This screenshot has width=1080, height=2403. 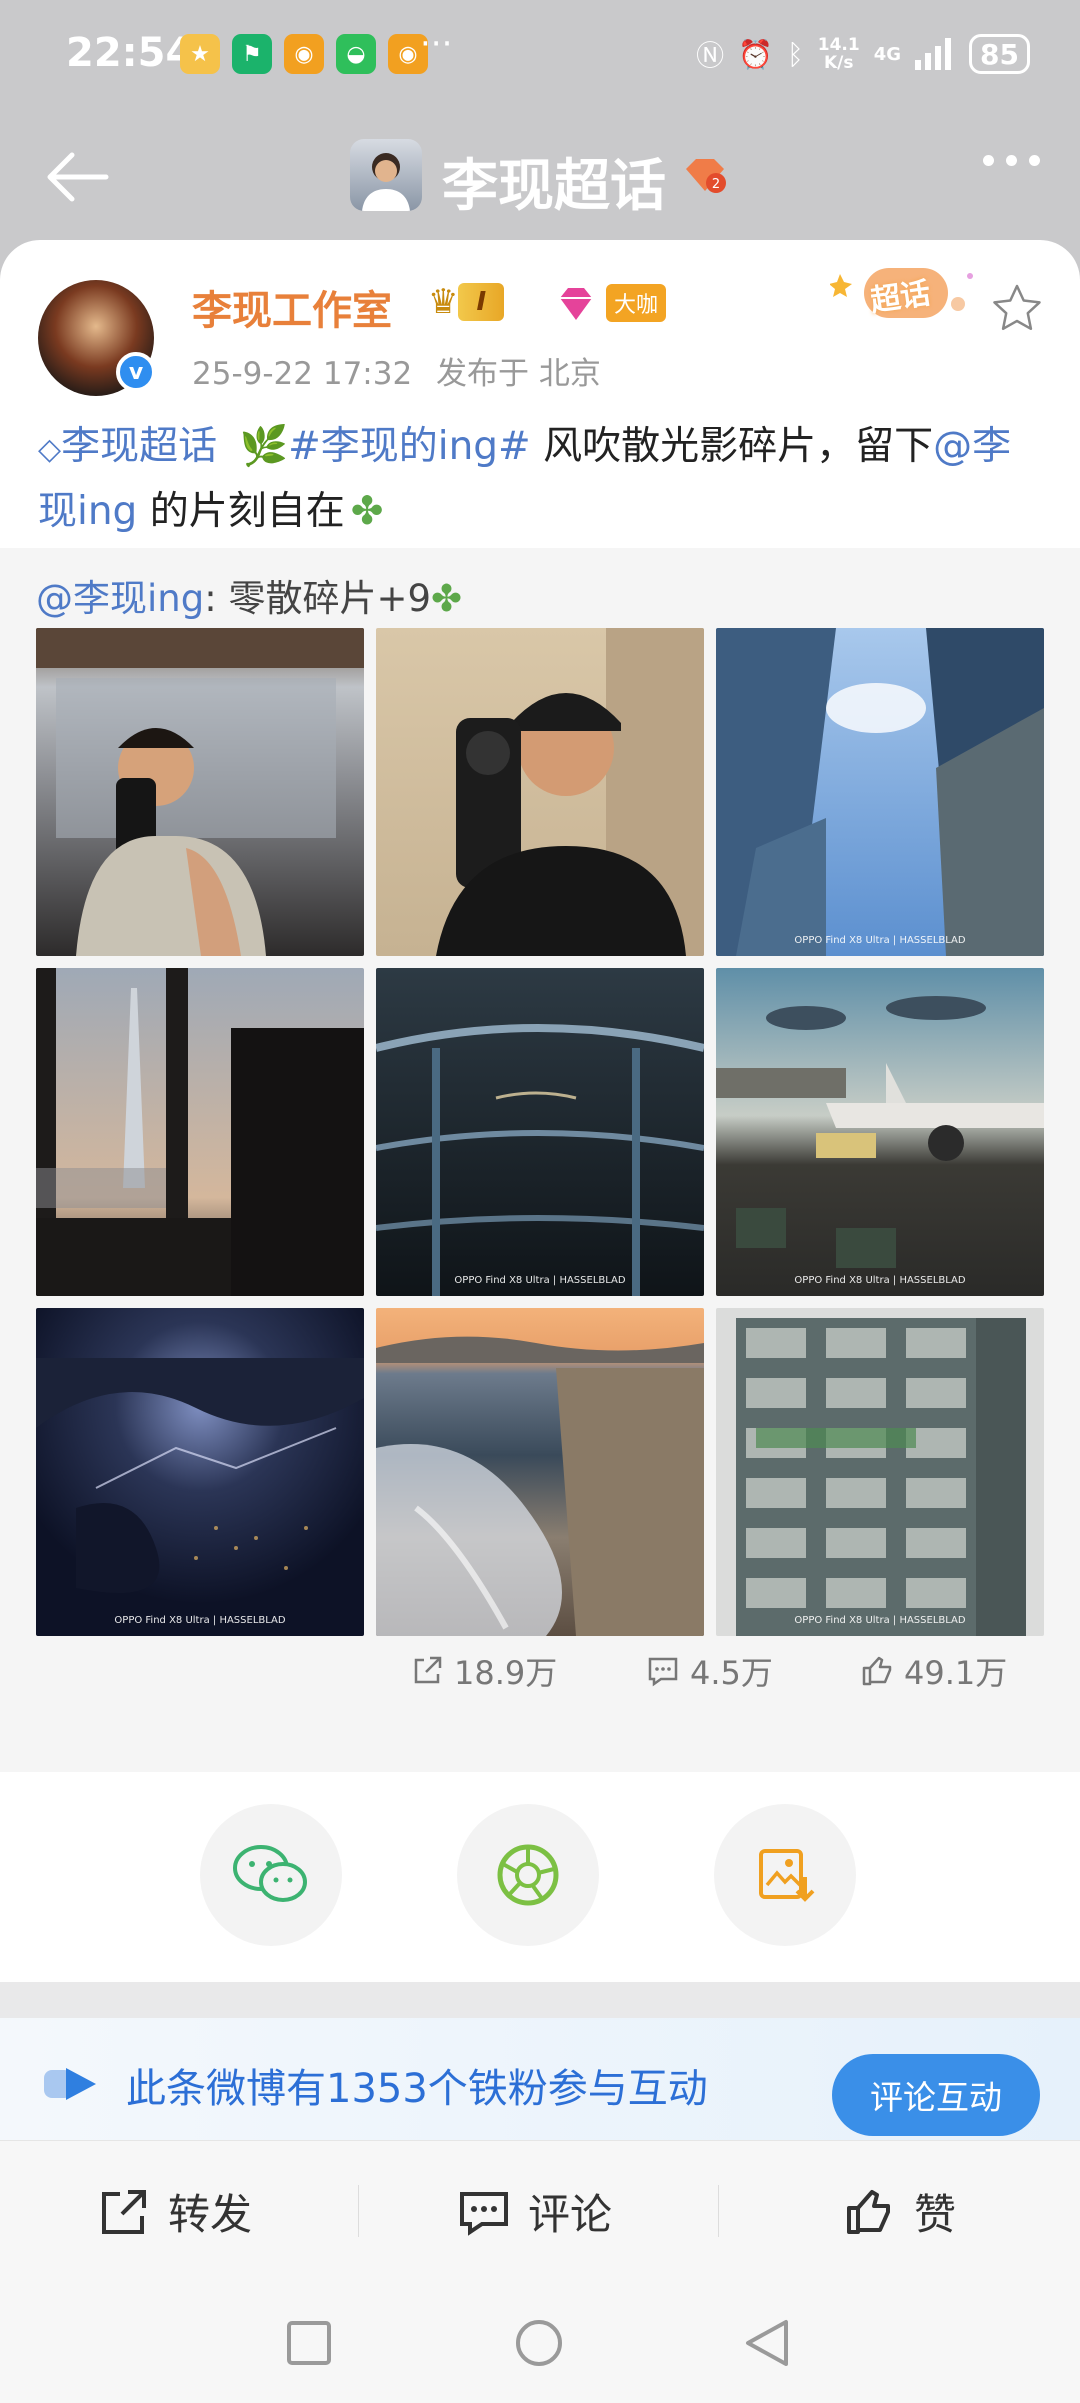 I want to click on network-type: 4G, so click(x=887, y=54).